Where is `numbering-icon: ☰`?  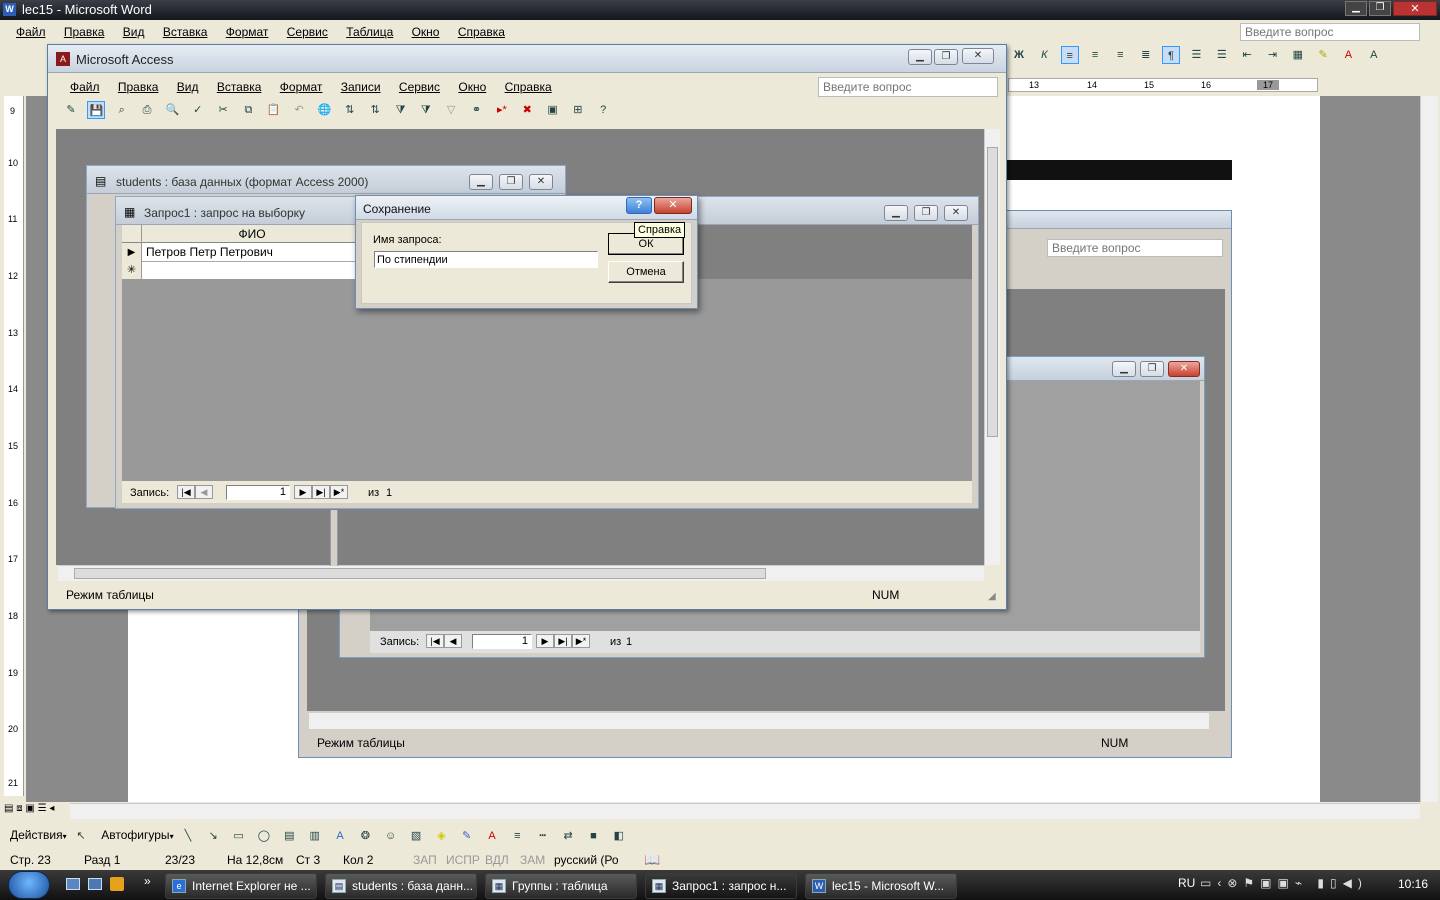
numbering-icon: ☰ is located at coordinates (1196, 55).